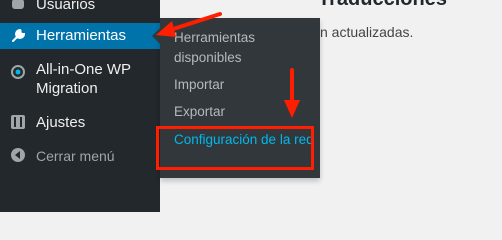 This screenshot has height=240, width=502. I want to click on sidebar-item-label: Usuarios, so click(66, 6).